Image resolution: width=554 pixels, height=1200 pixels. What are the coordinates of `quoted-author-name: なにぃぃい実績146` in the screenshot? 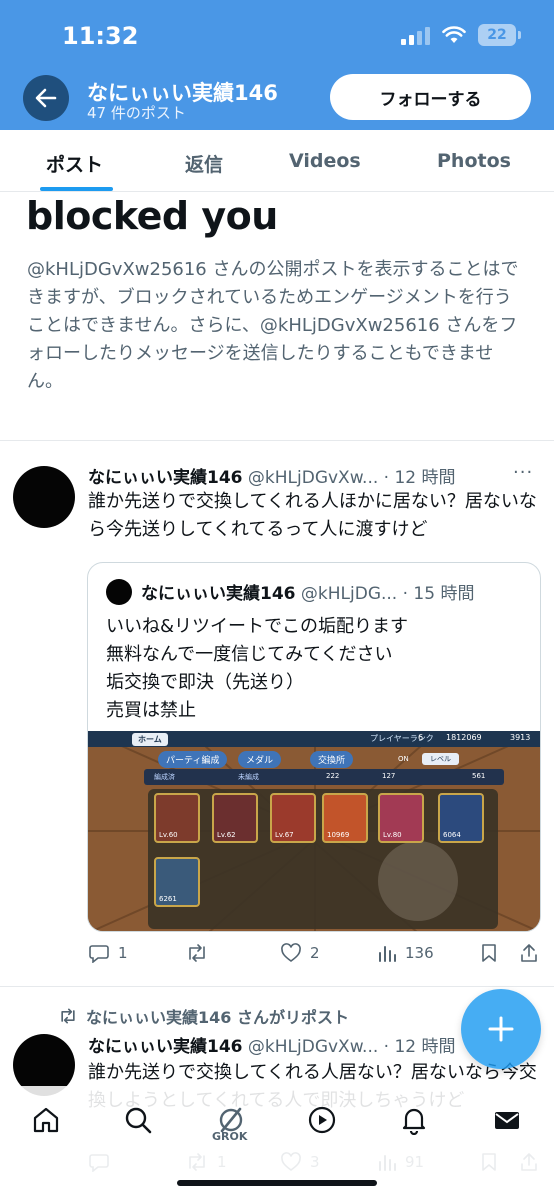 It's located at (218, 594).